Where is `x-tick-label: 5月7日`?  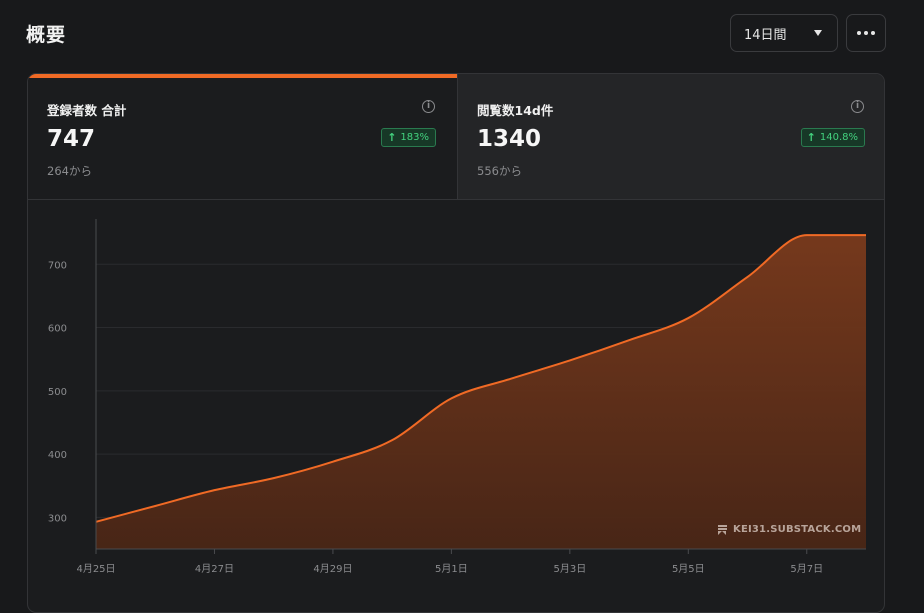
x-tick-label: 5月7日 is located at coordinates (806, 569).